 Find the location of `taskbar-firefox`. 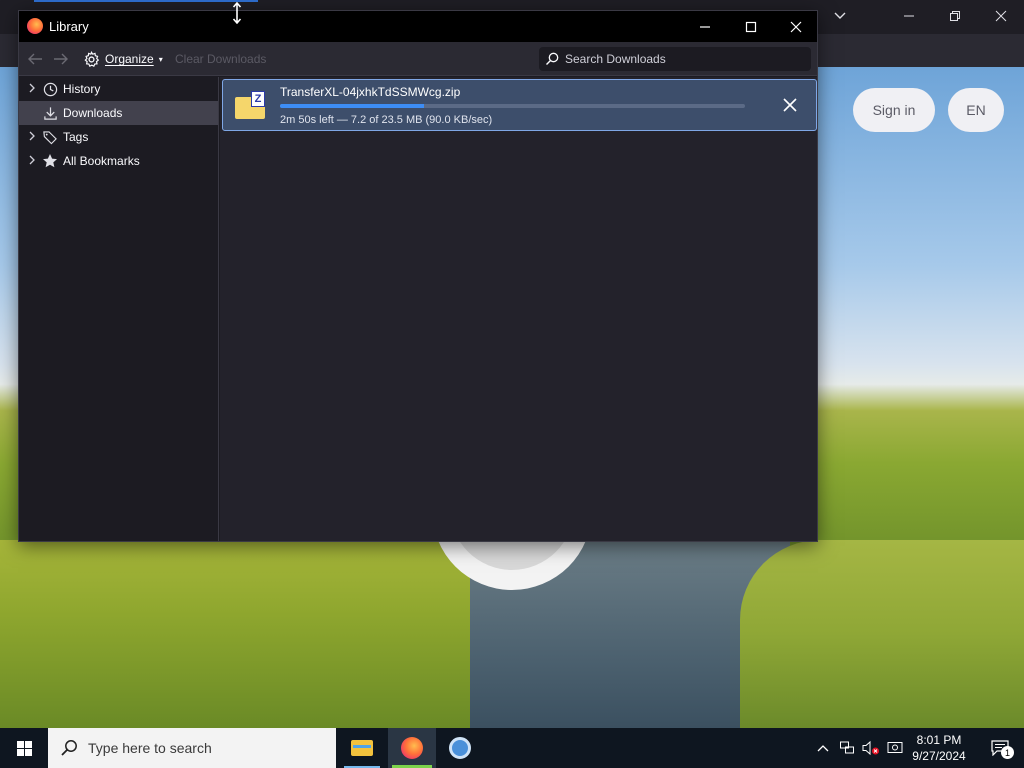

taskbar-firefox is located at coordinates (412, 748).